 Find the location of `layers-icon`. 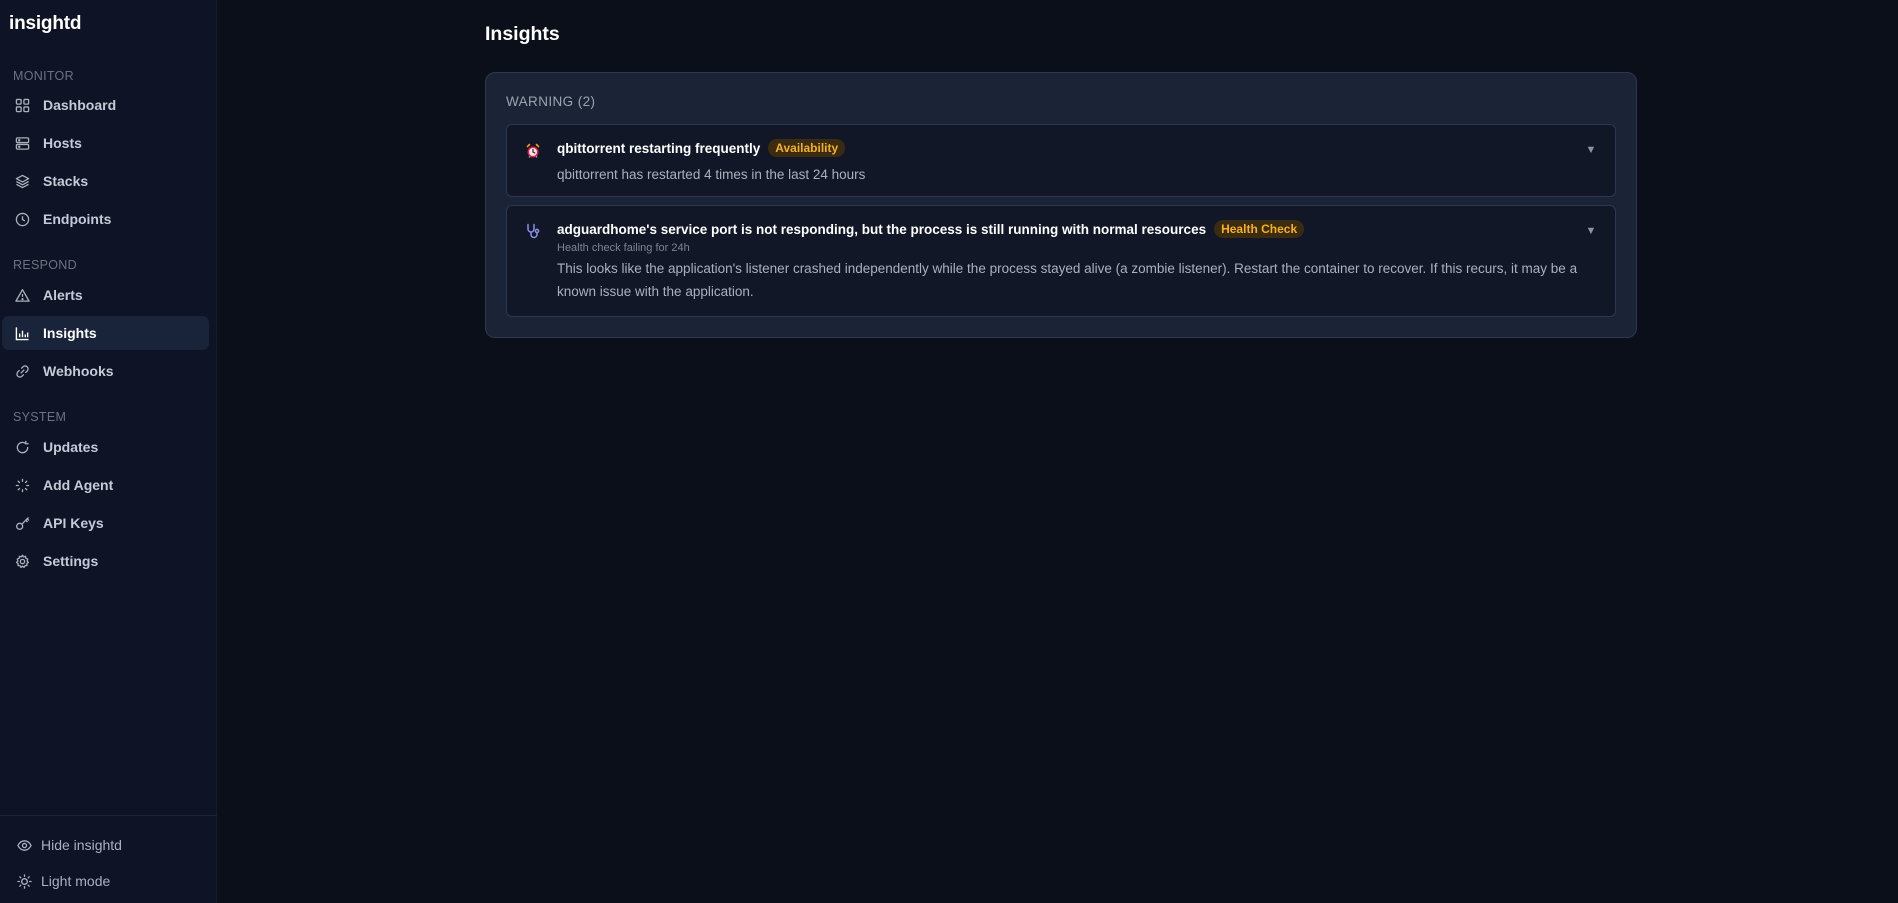

layers-icon is located at coordinates (22, 181).